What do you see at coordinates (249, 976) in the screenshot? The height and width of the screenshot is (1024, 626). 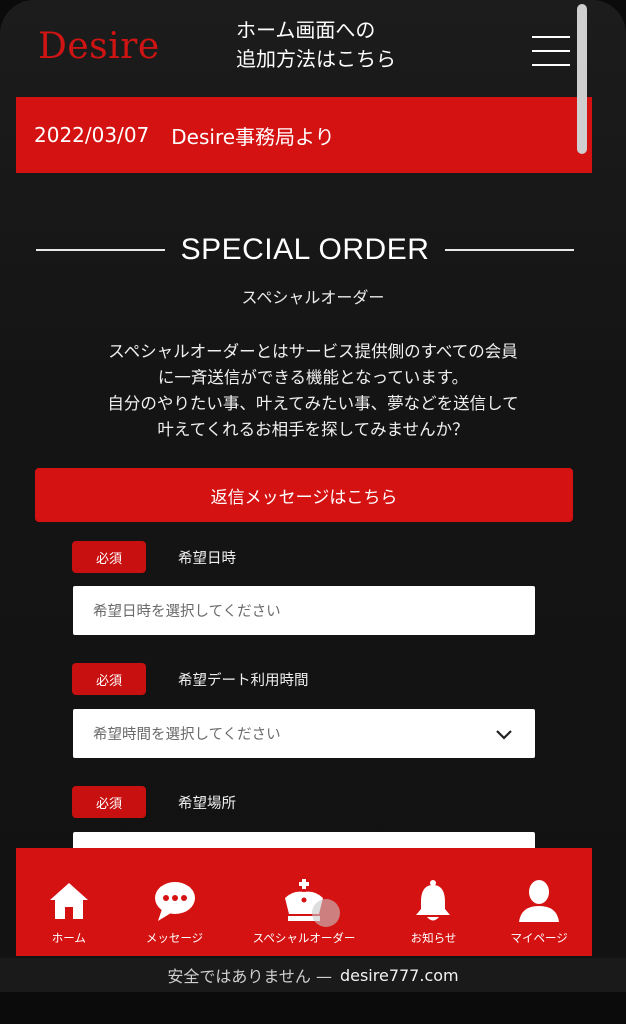 I see `security-warning: 安全ではありません —` at bounding box center [249, 976].